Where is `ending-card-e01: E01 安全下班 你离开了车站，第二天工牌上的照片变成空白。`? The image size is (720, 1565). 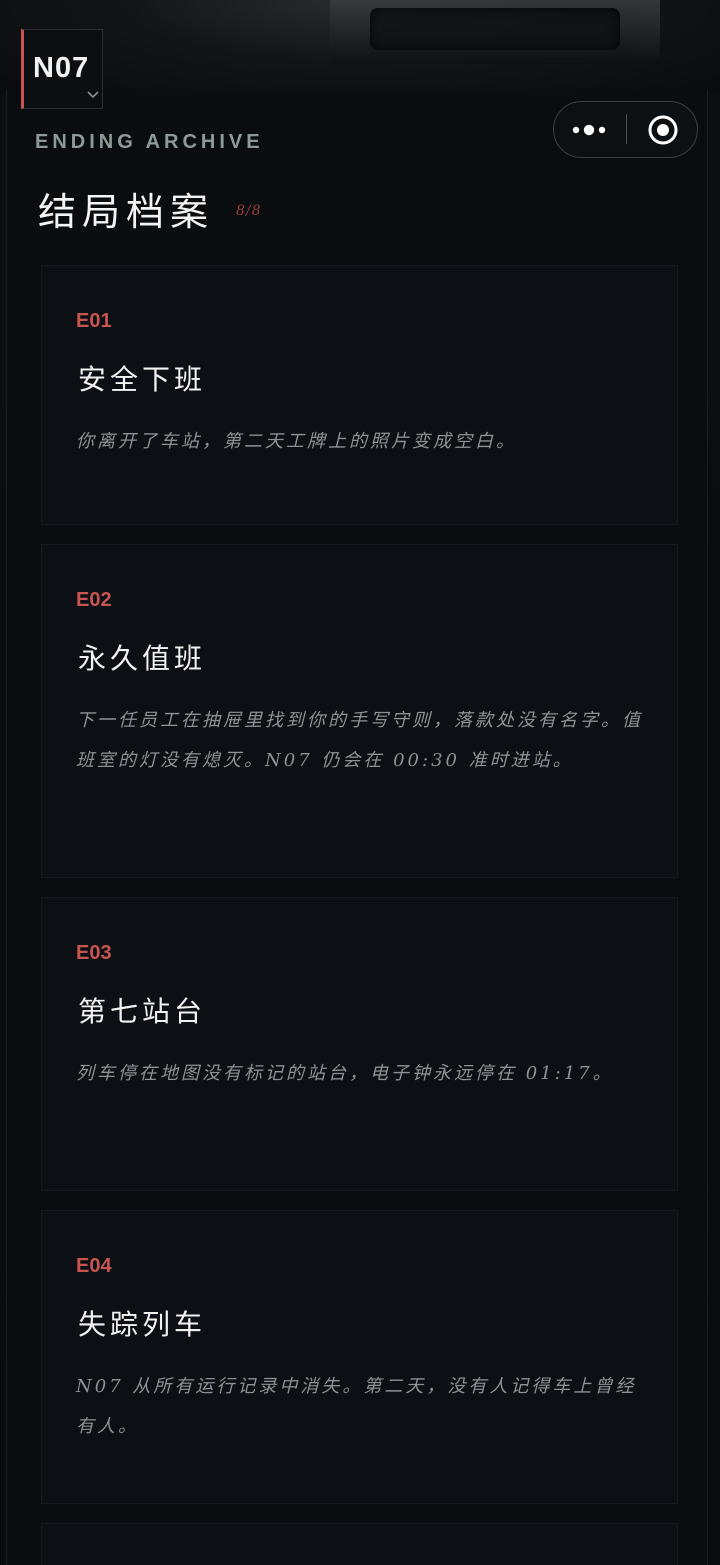
ending-card-e01: E01 安全下班 你离开了车站，第二天工牌上的照片变成空白。 is located at coordinates (359, 395).